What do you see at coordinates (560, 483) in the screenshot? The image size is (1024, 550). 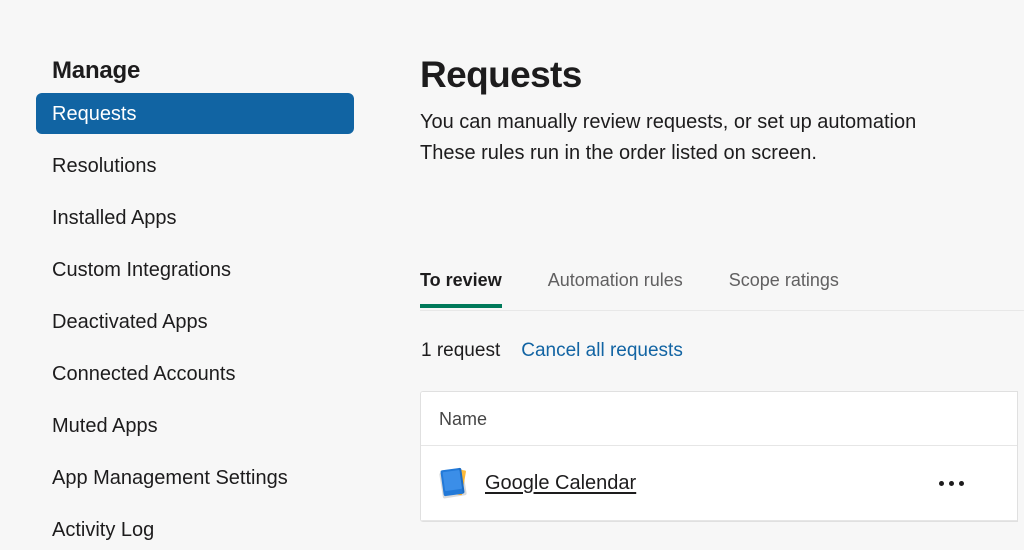 I see `app-name-link: Google Calendar` at bounding box center [560, 483].